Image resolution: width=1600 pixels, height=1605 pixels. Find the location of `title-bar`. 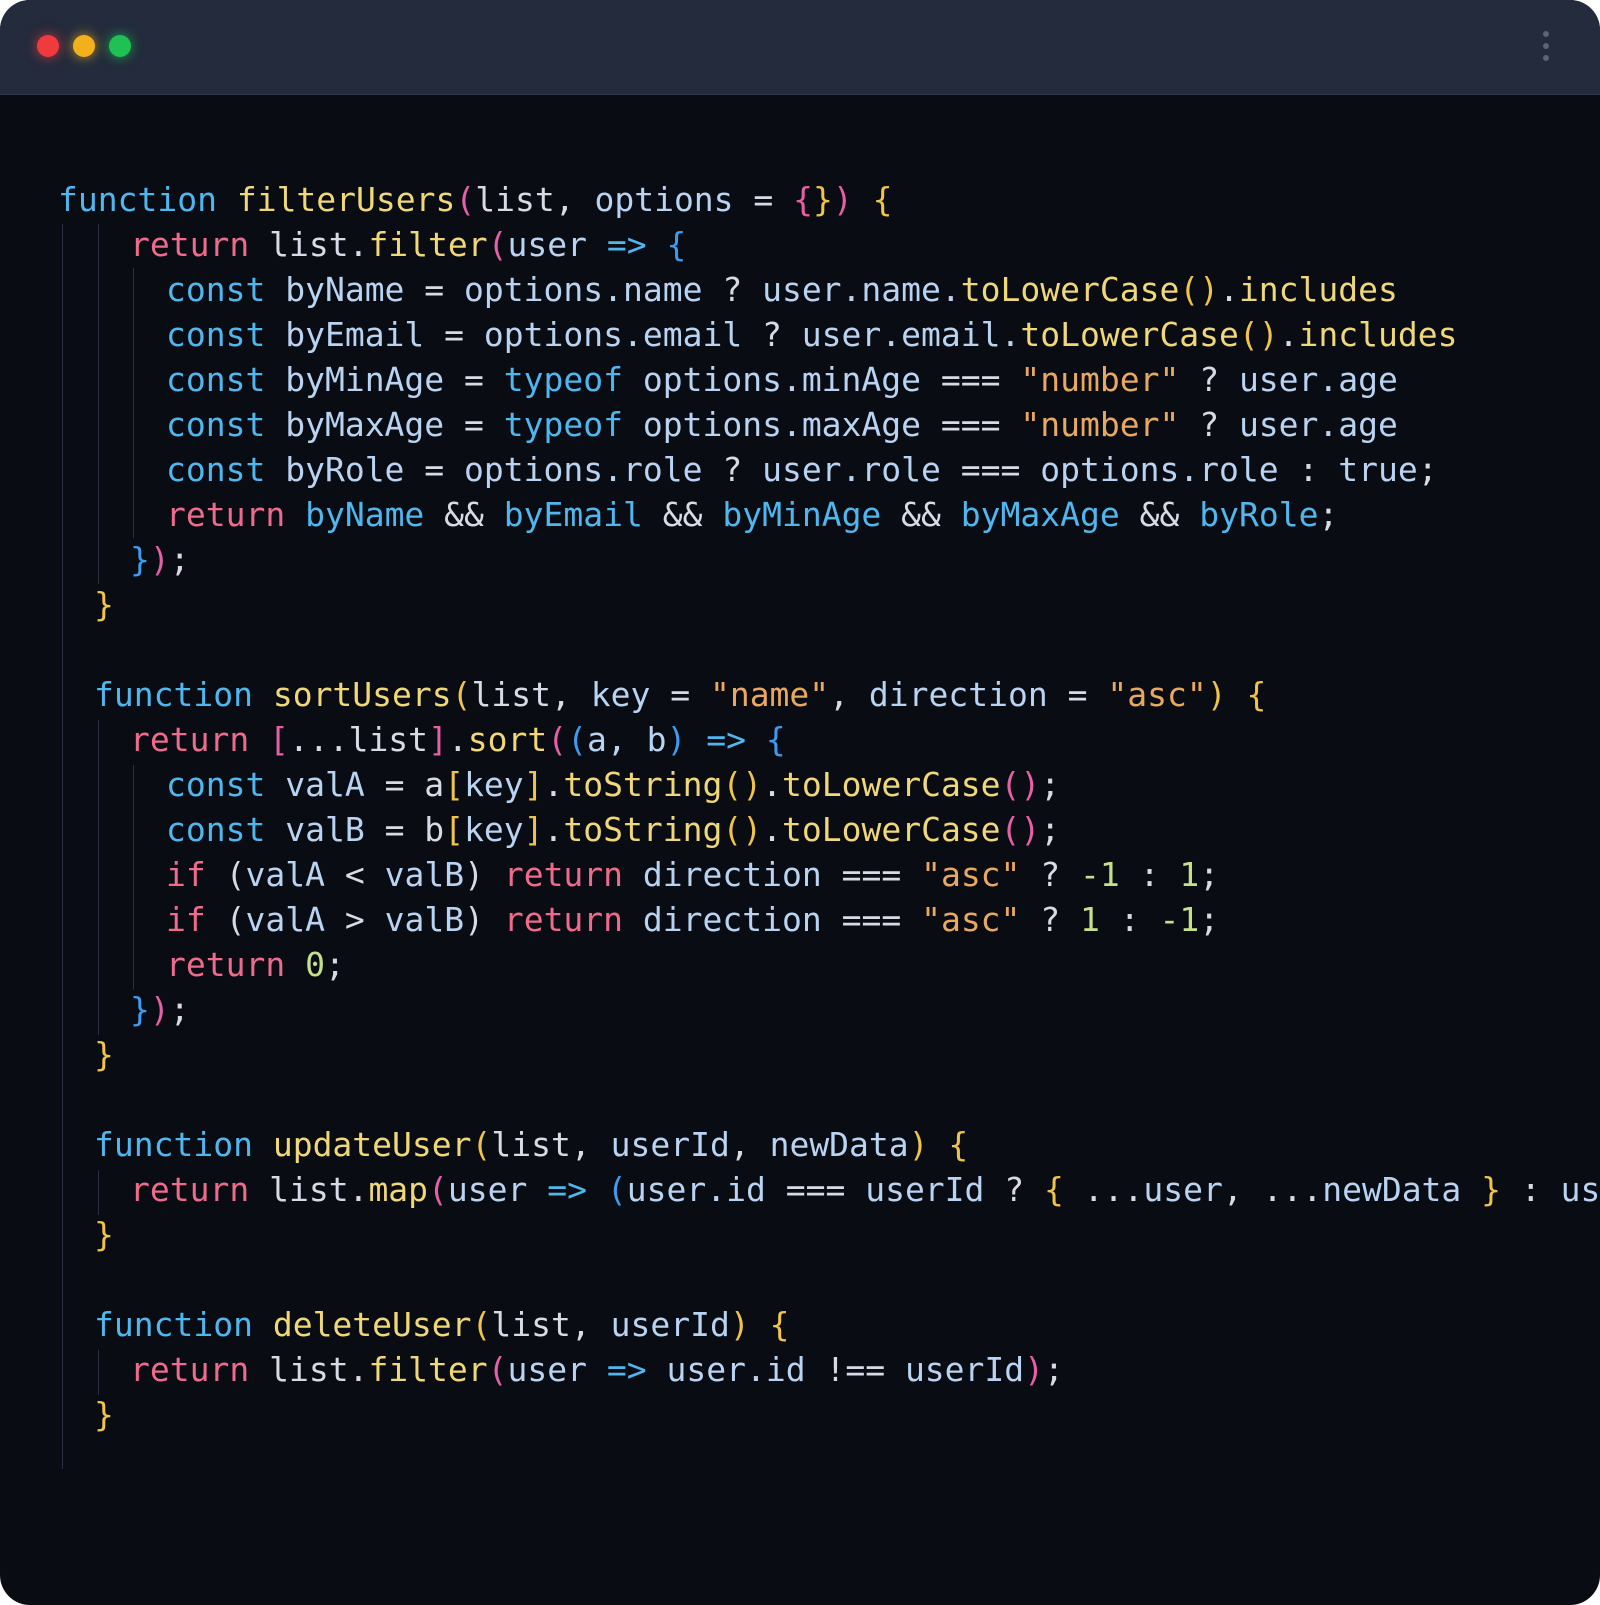

title-bar is located at coordinates (800, 47).